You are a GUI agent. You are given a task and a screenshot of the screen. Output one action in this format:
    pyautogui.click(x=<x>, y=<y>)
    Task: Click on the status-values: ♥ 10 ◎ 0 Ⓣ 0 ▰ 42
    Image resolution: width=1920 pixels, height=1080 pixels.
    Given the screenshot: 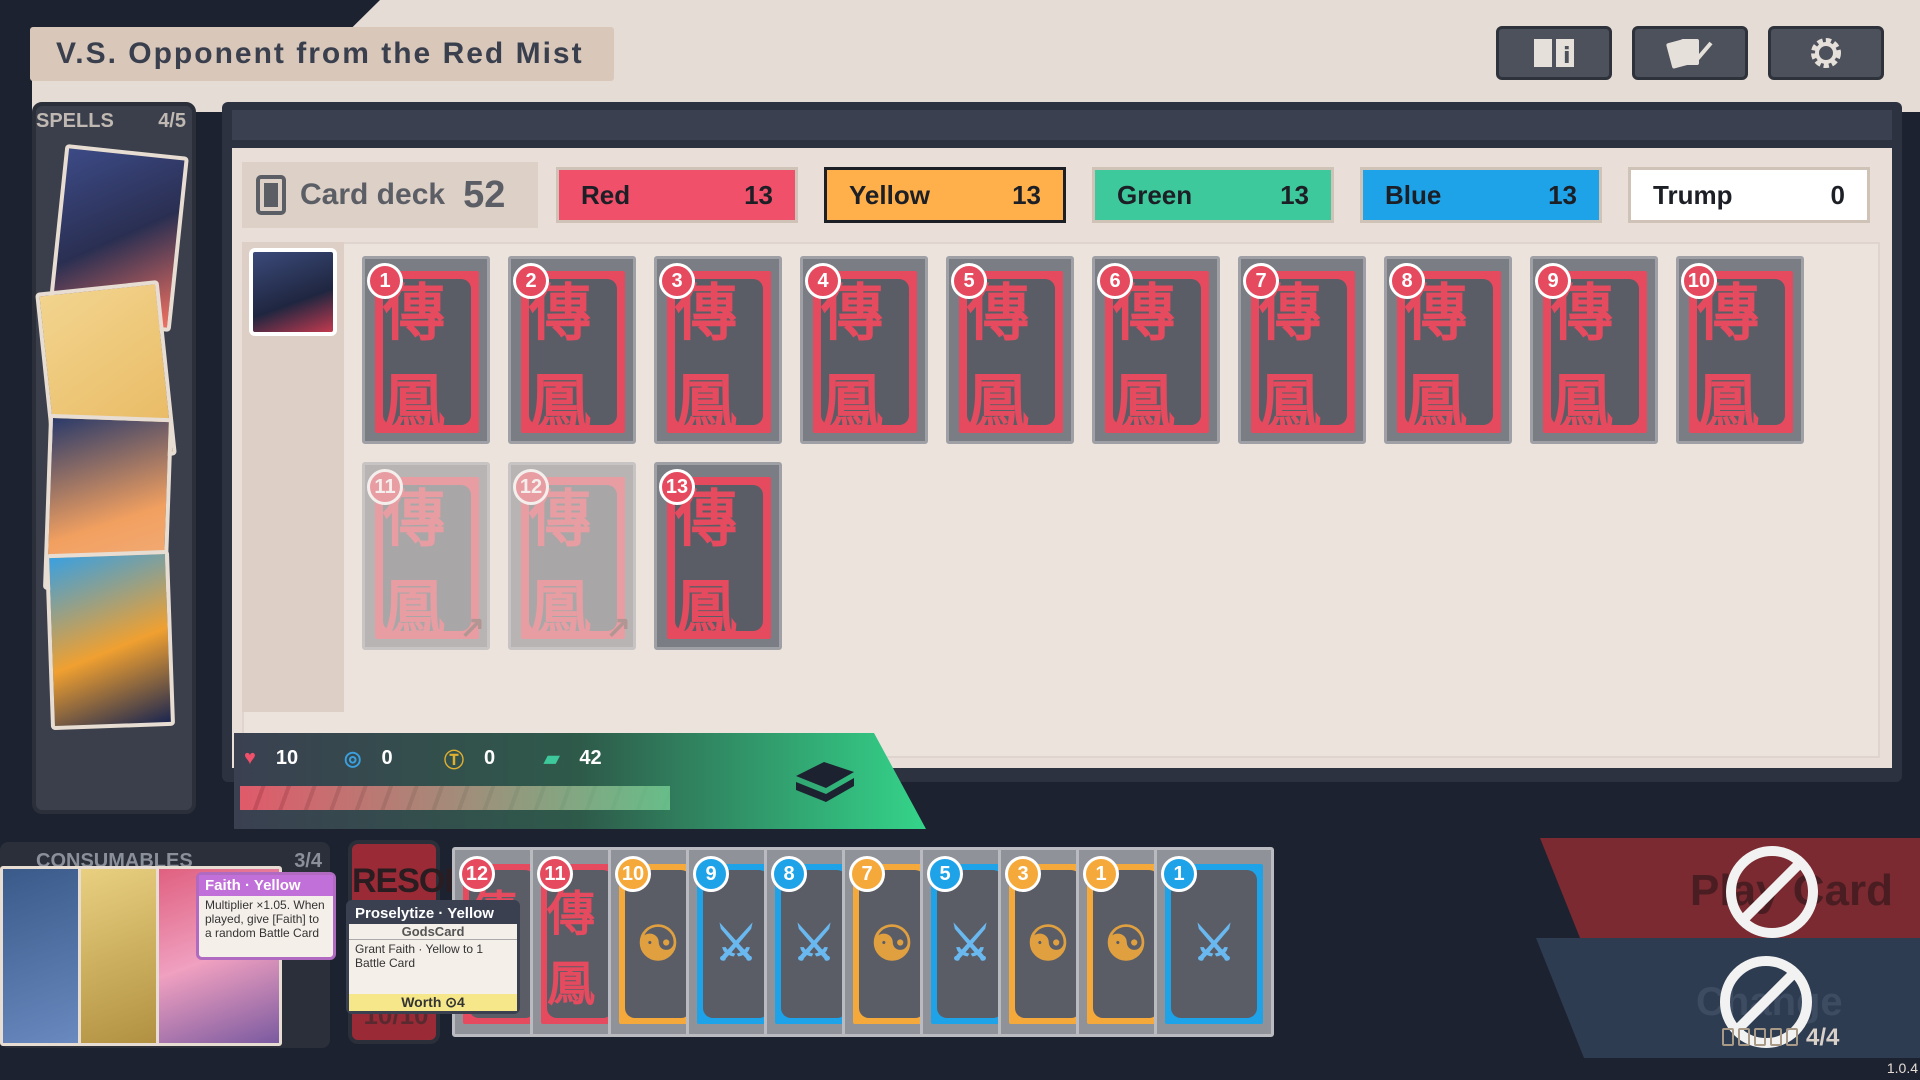 What is the action you would take?
    pyautogui.click(x=444, y=758)
    